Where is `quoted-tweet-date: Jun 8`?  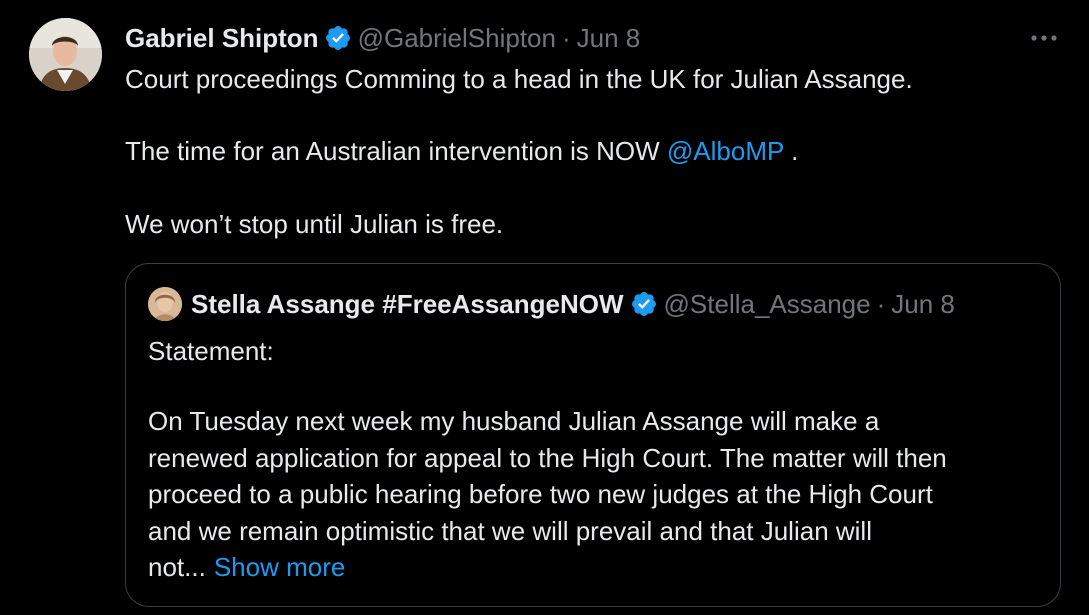
quoted-tweet-date: Jun 8 is located at coordinates (923, 304).